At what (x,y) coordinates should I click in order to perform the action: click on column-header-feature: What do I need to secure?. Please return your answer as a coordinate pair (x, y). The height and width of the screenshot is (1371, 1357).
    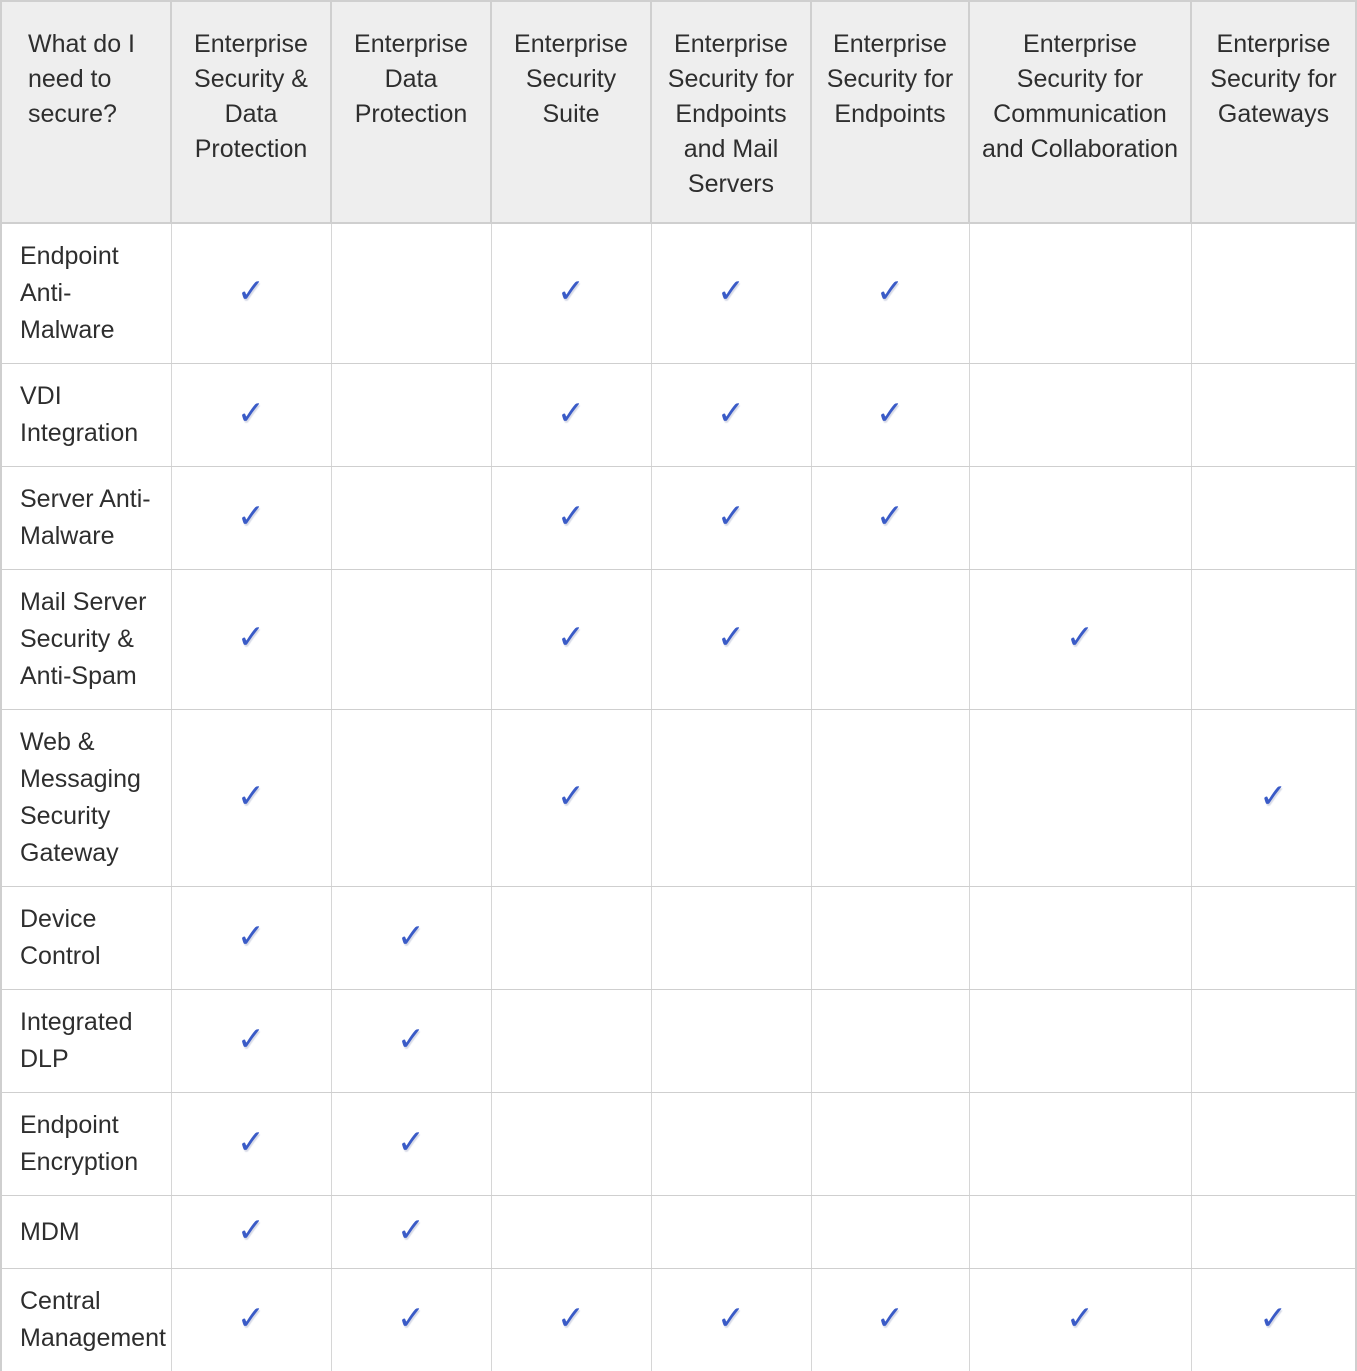
    Looking at the image, I should click on (86, 112).